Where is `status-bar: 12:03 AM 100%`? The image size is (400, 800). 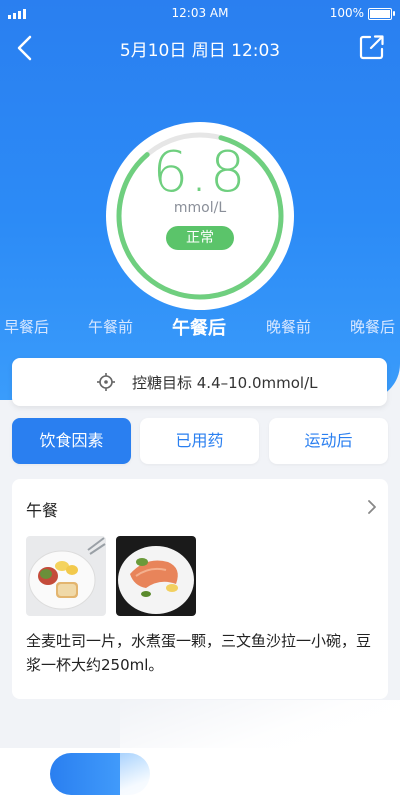
status-bar: 12:03 AM 100% is located at coordinates (200, 14).